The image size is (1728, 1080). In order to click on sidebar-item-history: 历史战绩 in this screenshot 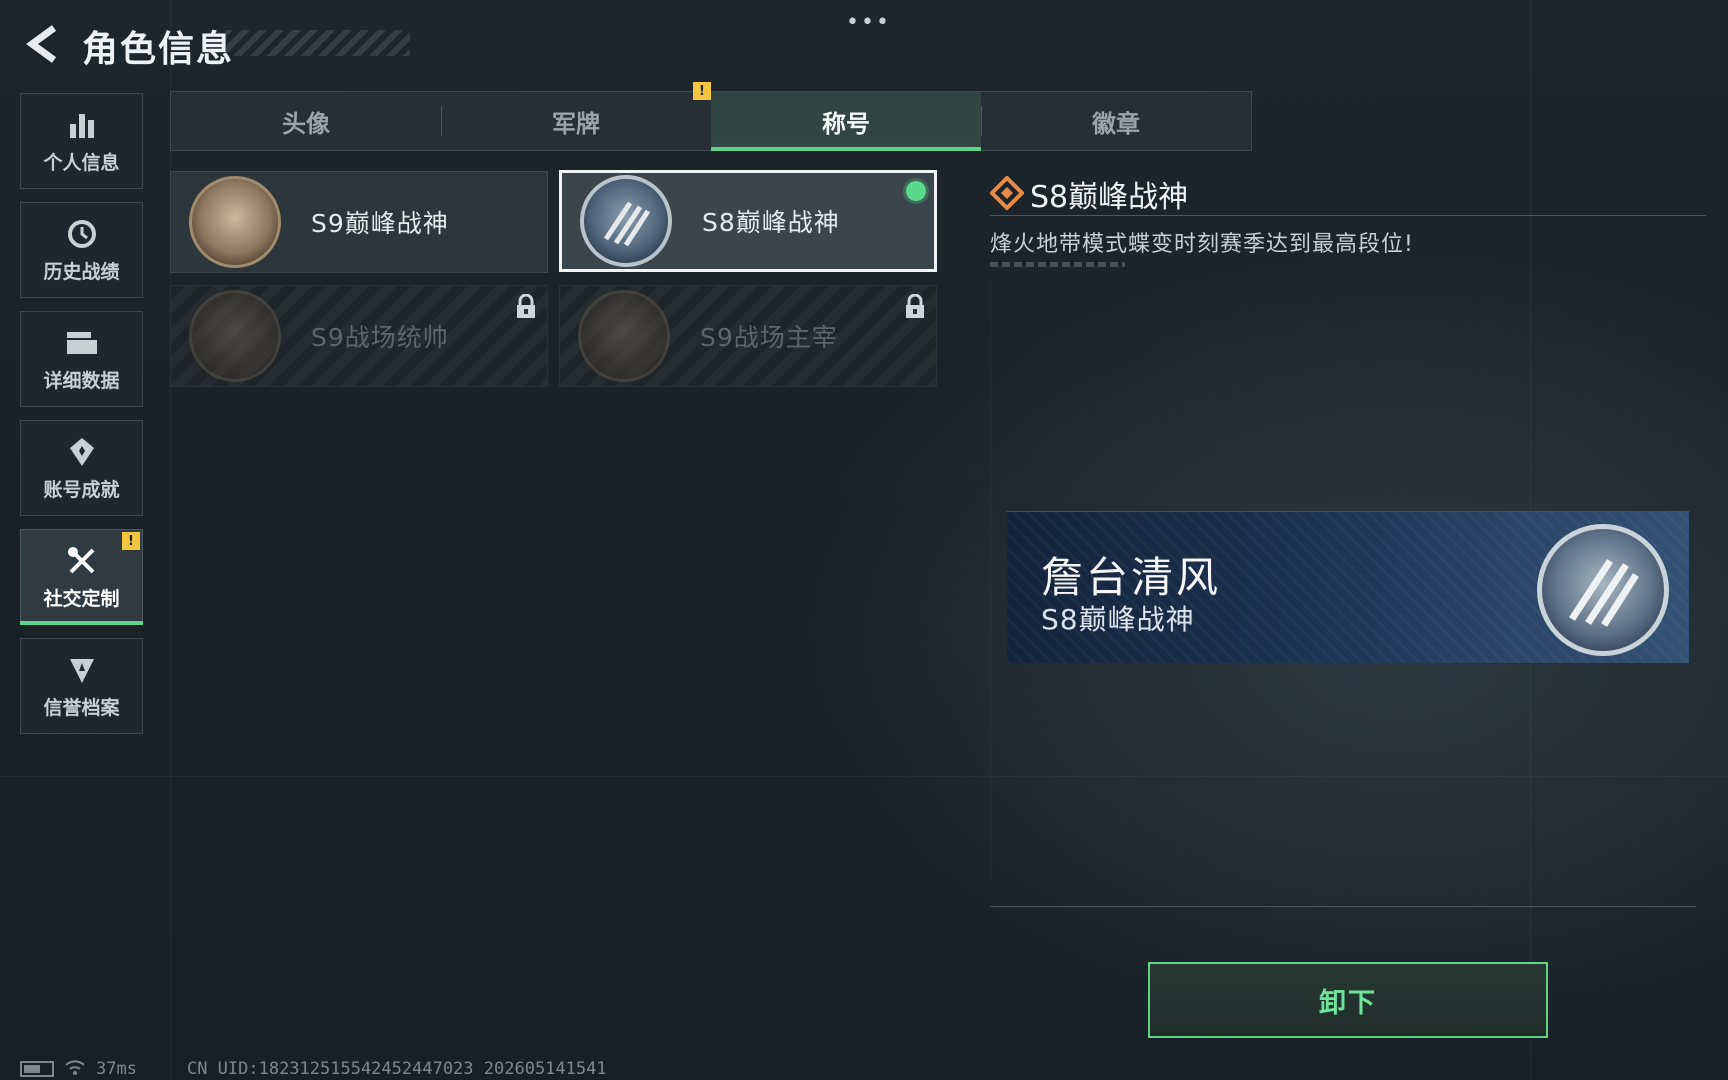, I will do `click(81, 250)`.